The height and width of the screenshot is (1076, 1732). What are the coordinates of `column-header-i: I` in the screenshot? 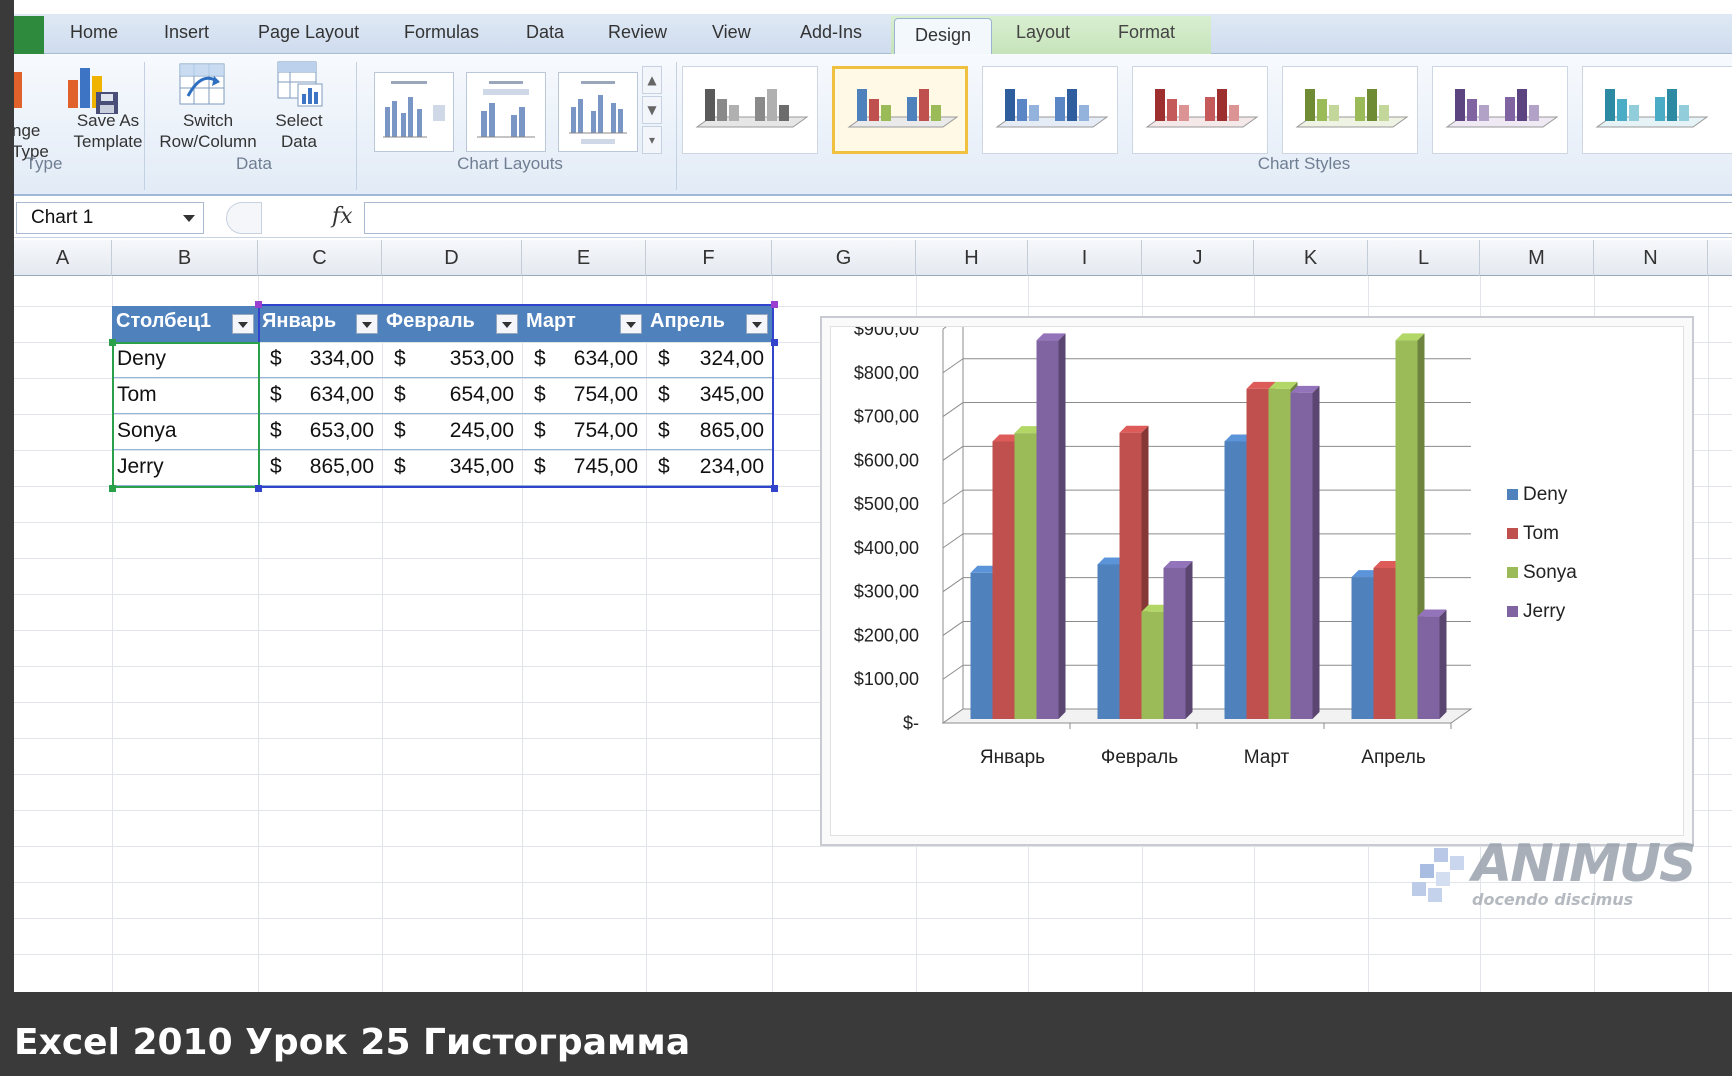 It's located at (1085, 258).